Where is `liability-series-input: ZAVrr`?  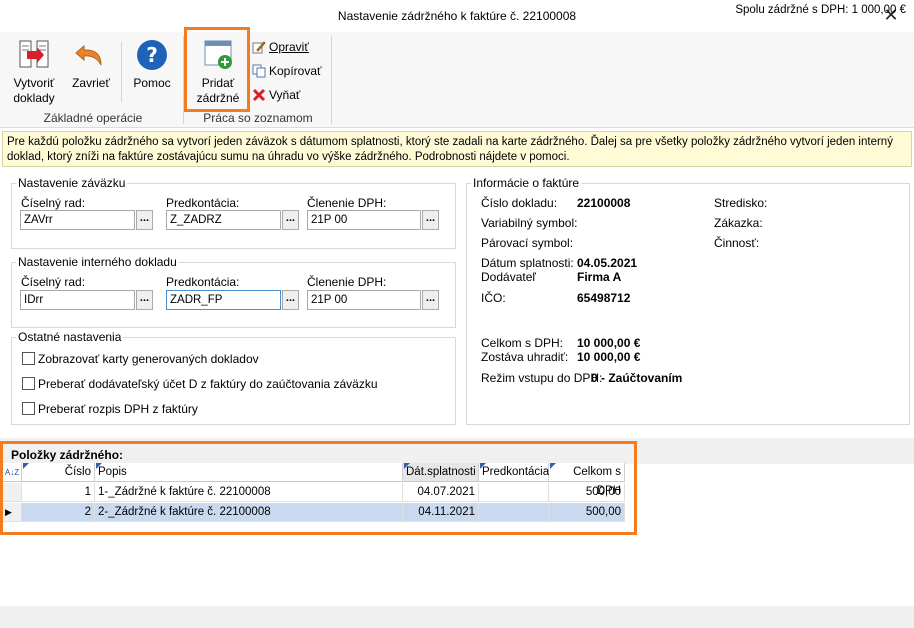
liability-series-input: ZAVrr is located at coordinates (77, 220).